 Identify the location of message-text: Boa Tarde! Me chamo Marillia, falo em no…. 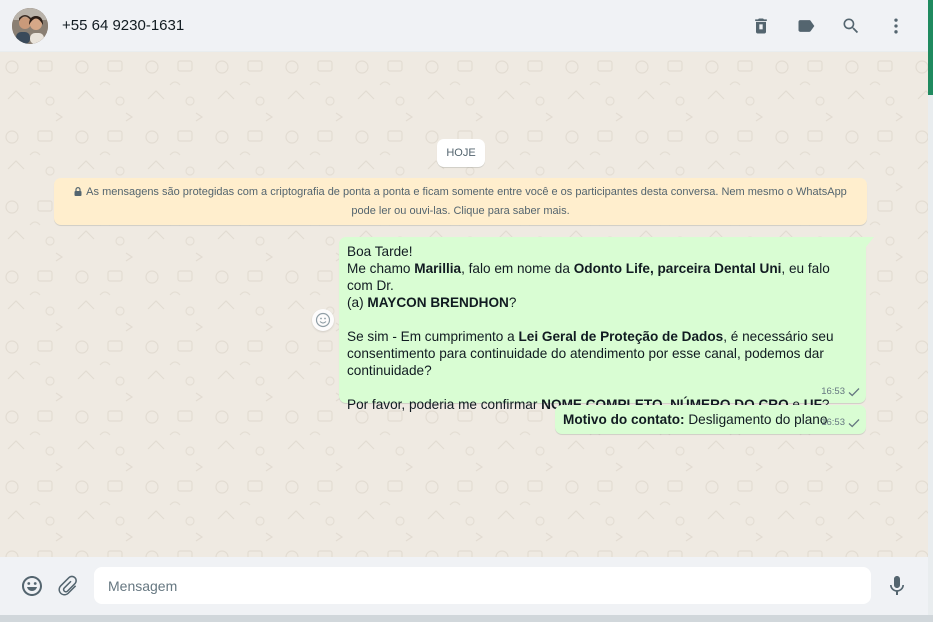
(602, 328).